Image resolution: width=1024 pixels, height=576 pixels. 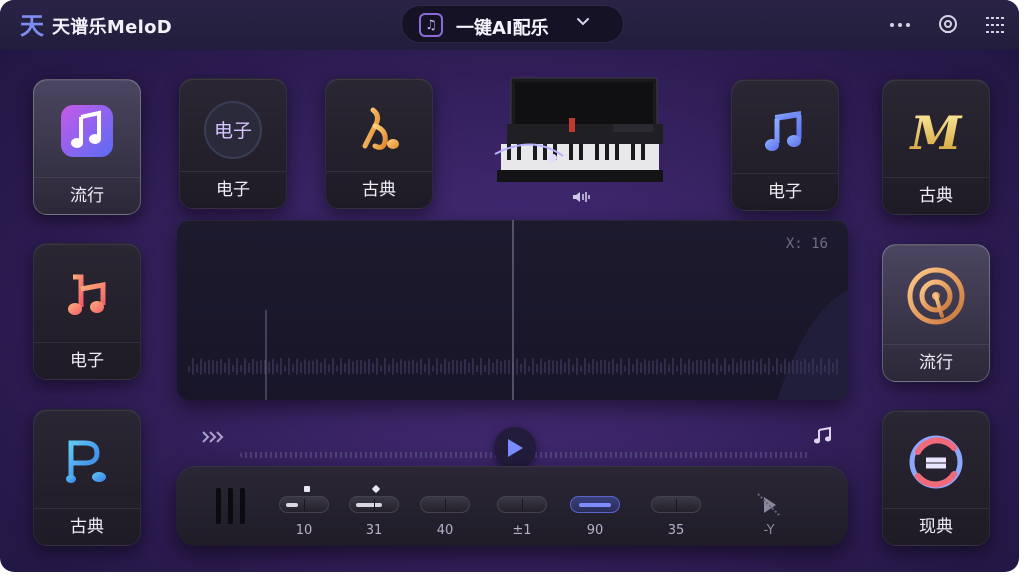 I want to click on genre-tile-electronic-top: 电子 电子, so click(x=233, y=143).